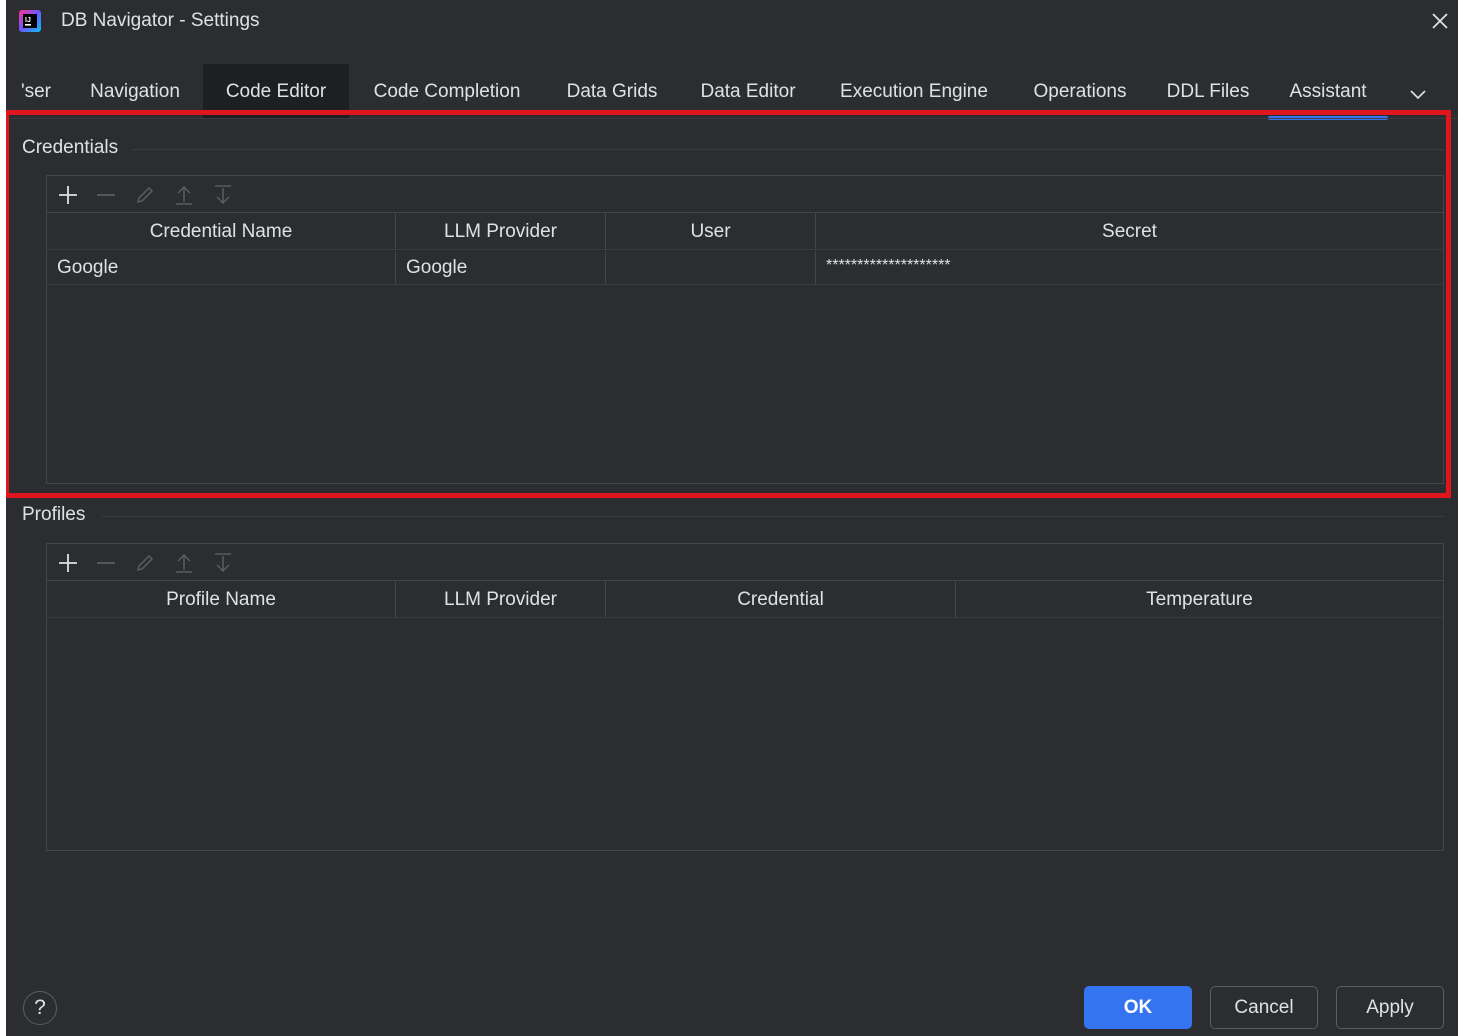 This screenshot has width=1458, height=1036. I want to click on chevron-down-icon, so click(1418, 94).